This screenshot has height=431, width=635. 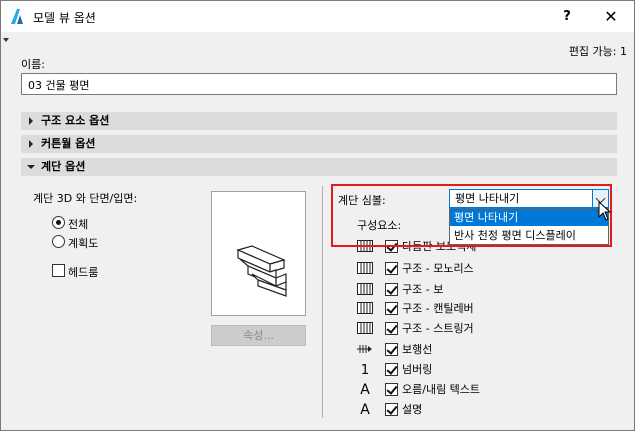 I want to click on numbering-icon: 1, so click(x=365, y=370).